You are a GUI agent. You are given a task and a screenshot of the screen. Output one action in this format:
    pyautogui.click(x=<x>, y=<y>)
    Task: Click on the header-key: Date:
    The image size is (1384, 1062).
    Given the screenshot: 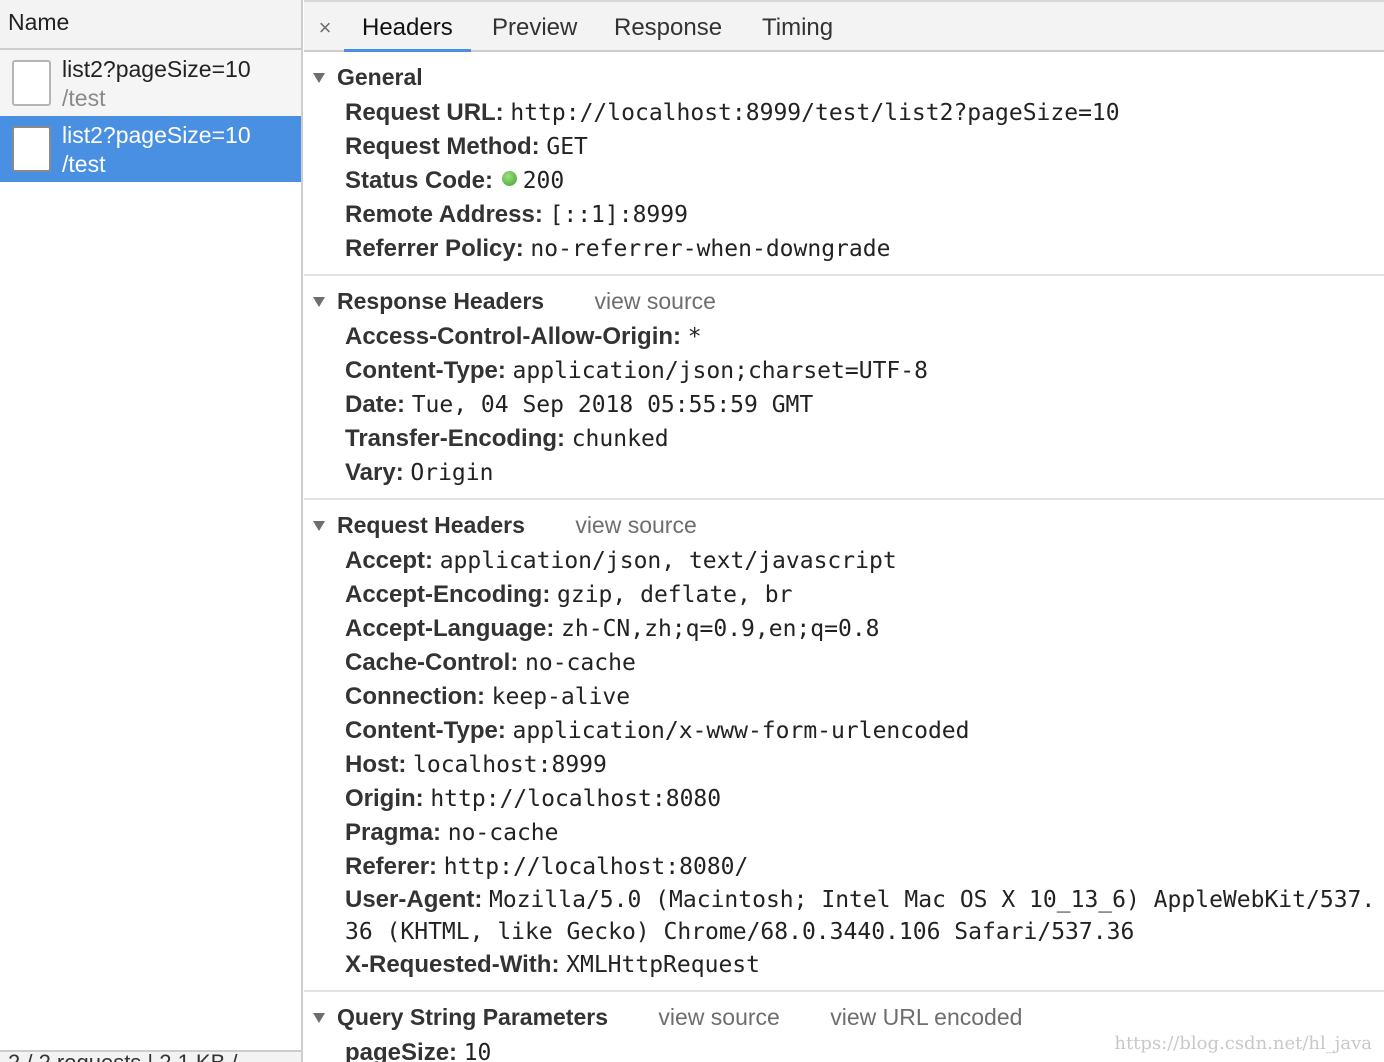 What is the action you would take?
    pyautogui.click(x=375, y=404)
    